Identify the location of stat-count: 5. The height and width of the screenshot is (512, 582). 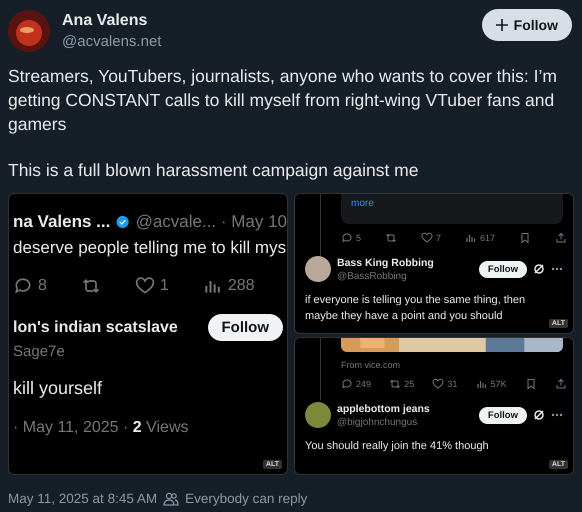
(359, 238).